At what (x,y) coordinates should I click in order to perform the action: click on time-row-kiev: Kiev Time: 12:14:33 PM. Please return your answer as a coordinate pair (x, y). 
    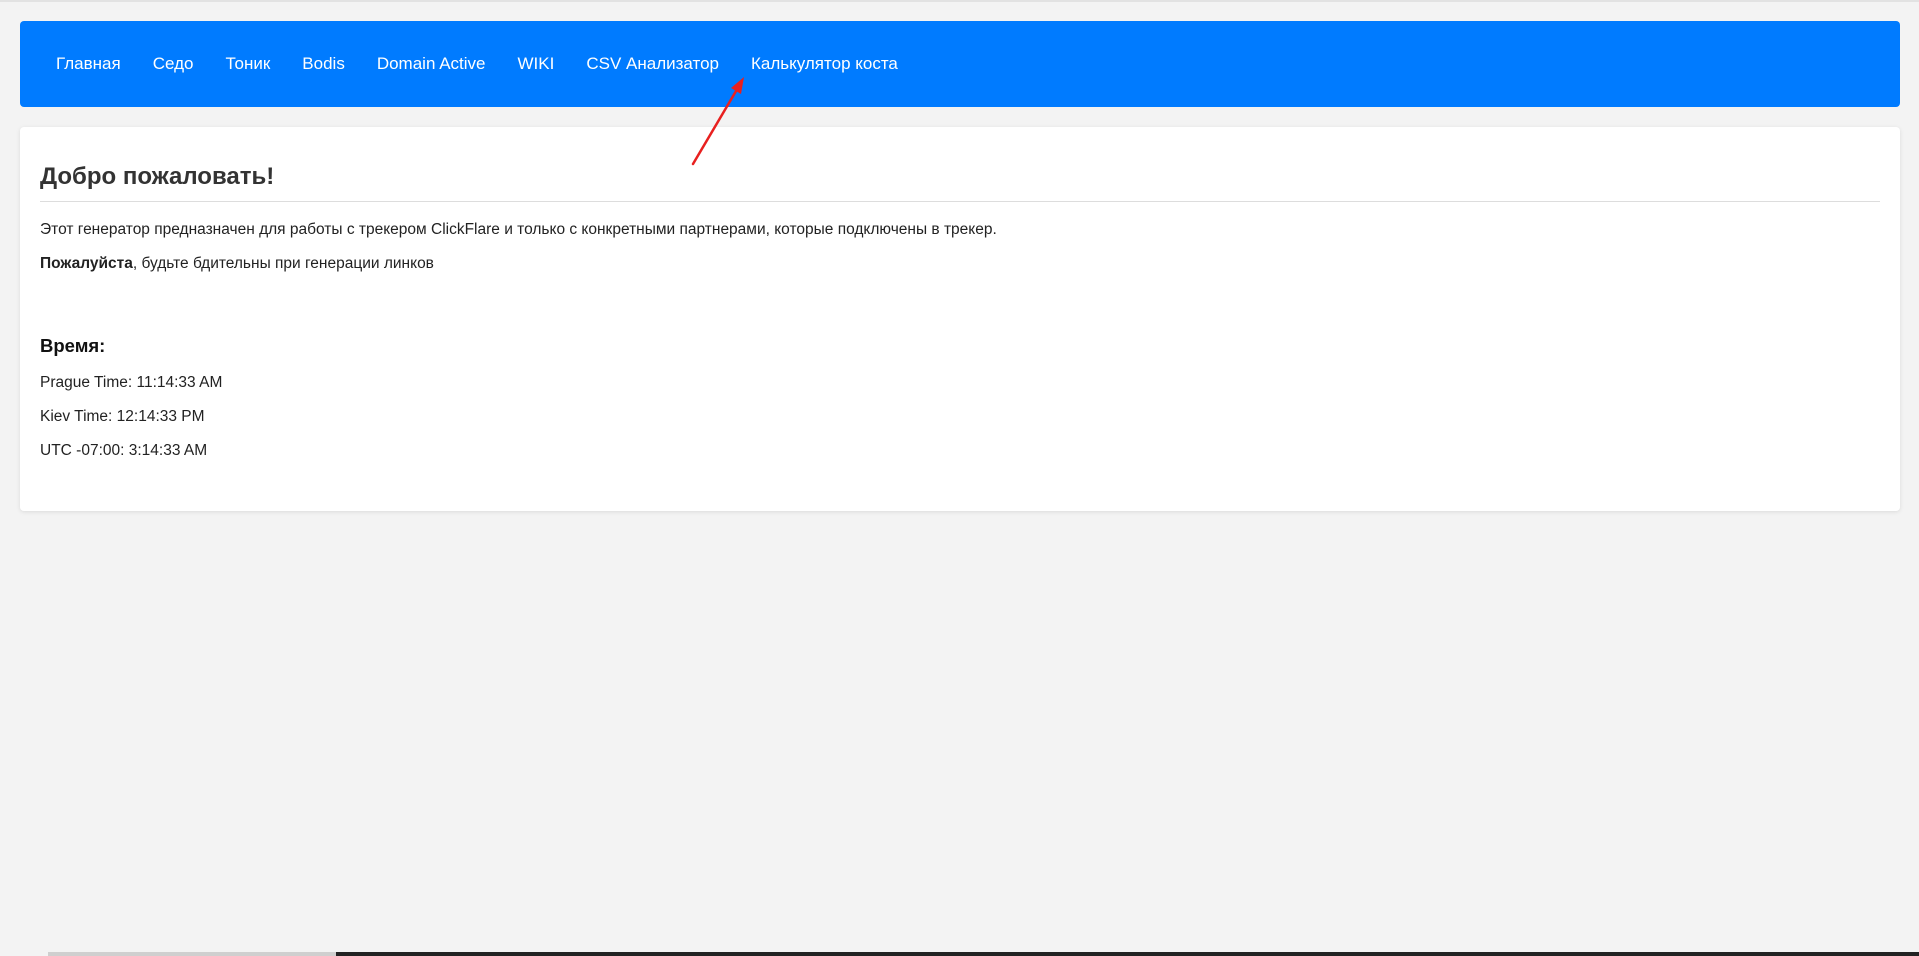
    Looking at the image, I should click on (122, 416).